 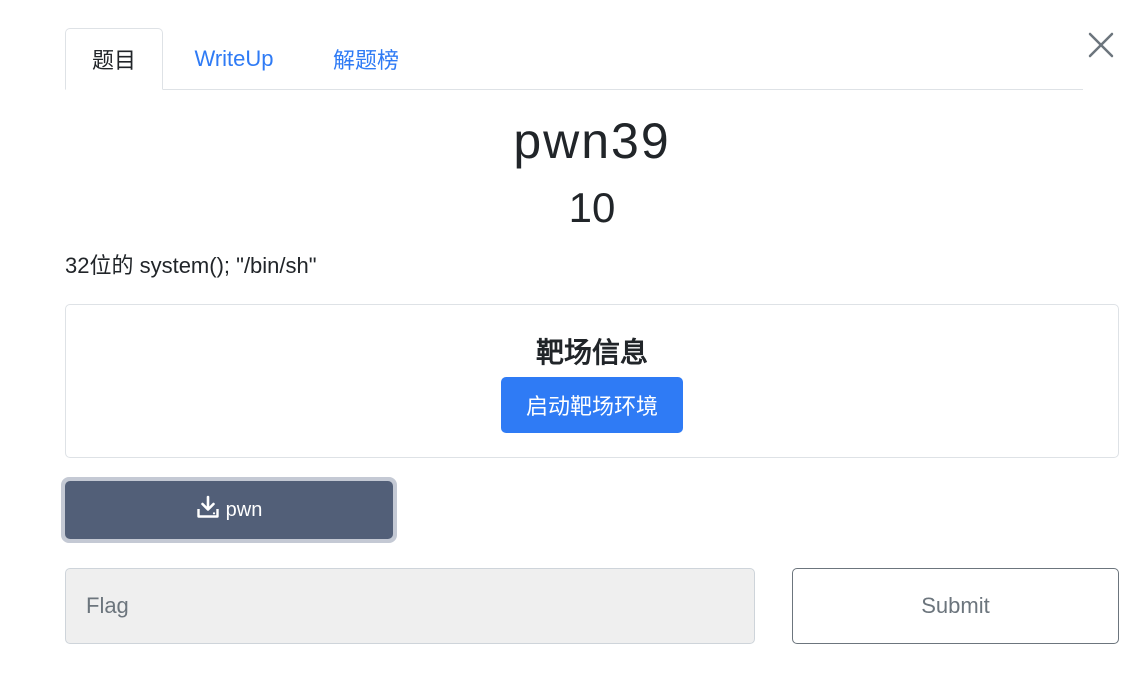 What do you see at coordinates (592, 141) in the screenshot?
I see `challenge-title: pwn39` at bounding box center [592, 141].